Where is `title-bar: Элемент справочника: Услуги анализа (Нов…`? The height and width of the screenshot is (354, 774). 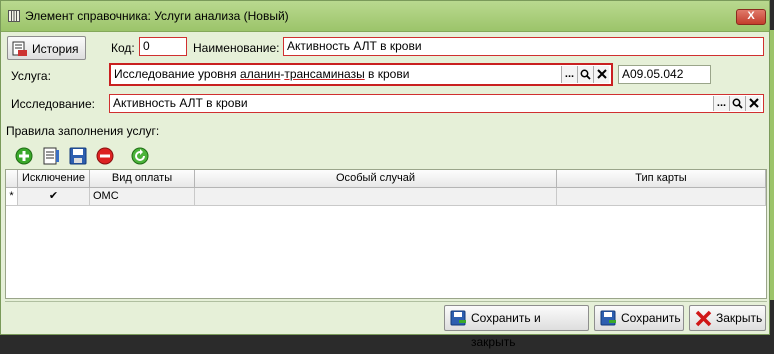 title-bar: Элемент справочника: Услуги анализа (Нов… is located at coordinates (385, 16).